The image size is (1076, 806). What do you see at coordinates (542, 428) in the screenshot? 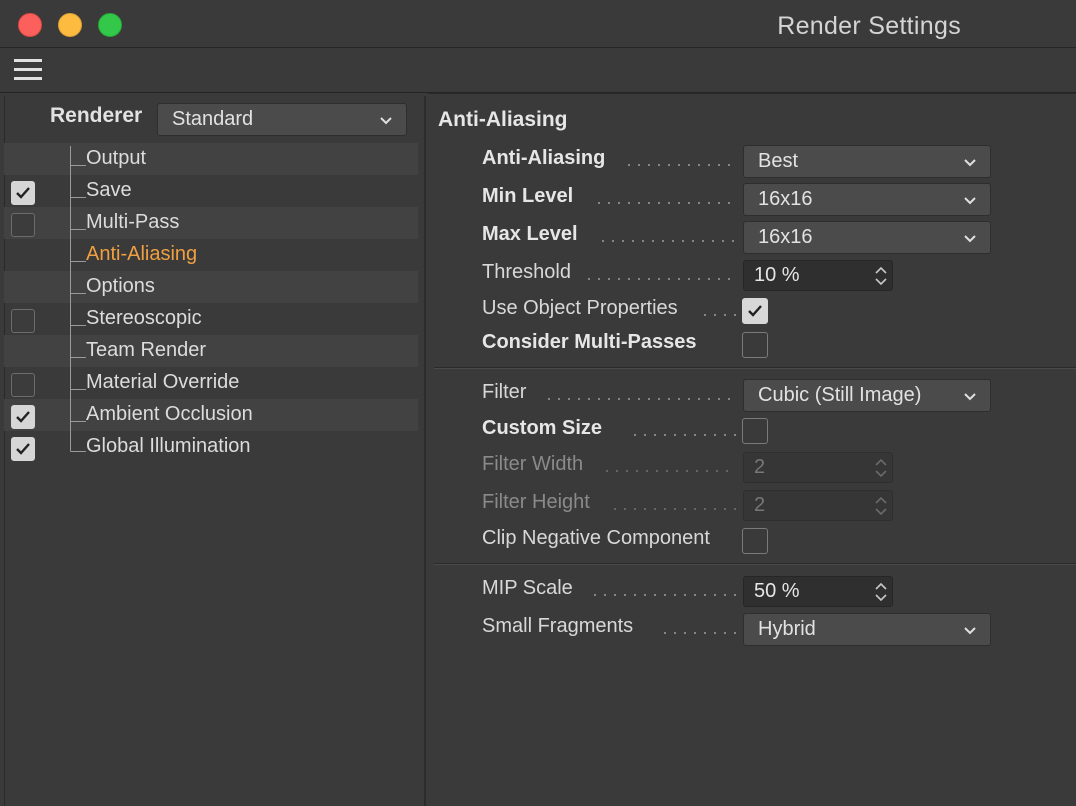
I see `custom-size-label: Custom Size` at bounding box center [542, 428].